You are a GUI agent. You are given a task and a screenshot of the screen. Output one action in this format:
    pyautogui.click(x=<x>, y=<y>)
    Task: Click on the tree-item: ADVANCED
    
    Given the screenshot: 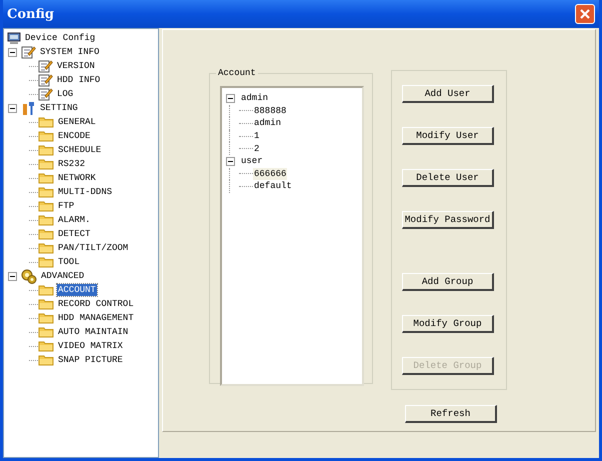 What is the action you would take?
    pyautogui.click(x=63, y=276)
    